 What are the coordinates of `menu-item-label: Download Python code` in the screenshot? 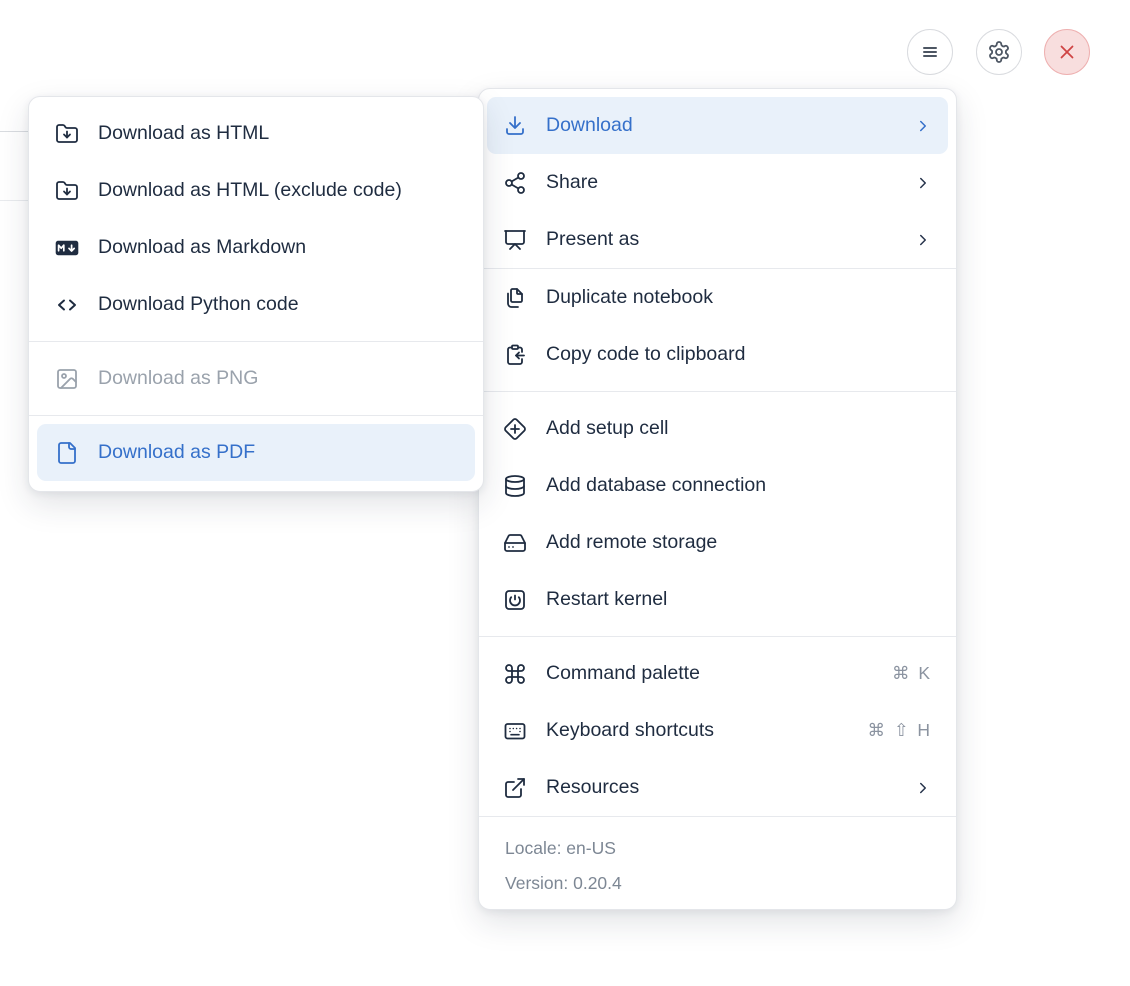 It's located at (198, 304).